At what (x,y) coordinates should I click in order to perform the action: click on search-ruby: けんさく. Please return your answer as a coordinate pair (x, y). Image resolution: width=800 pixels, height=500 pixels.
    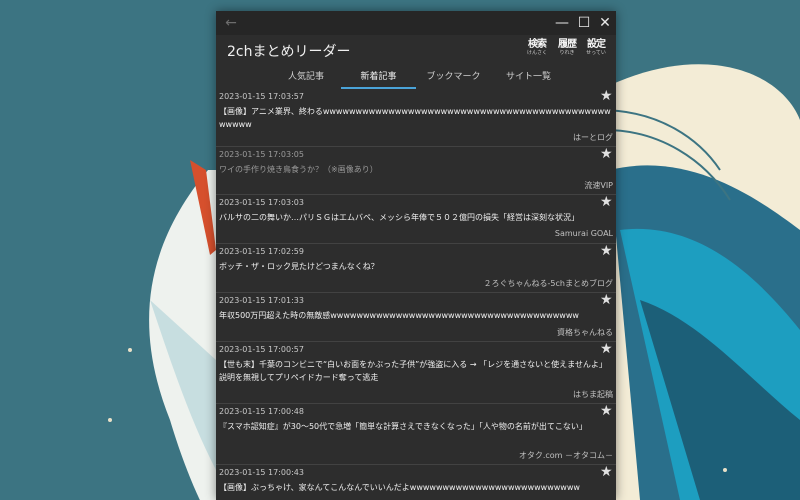
    Looking at the image, I should click on (536, 53).